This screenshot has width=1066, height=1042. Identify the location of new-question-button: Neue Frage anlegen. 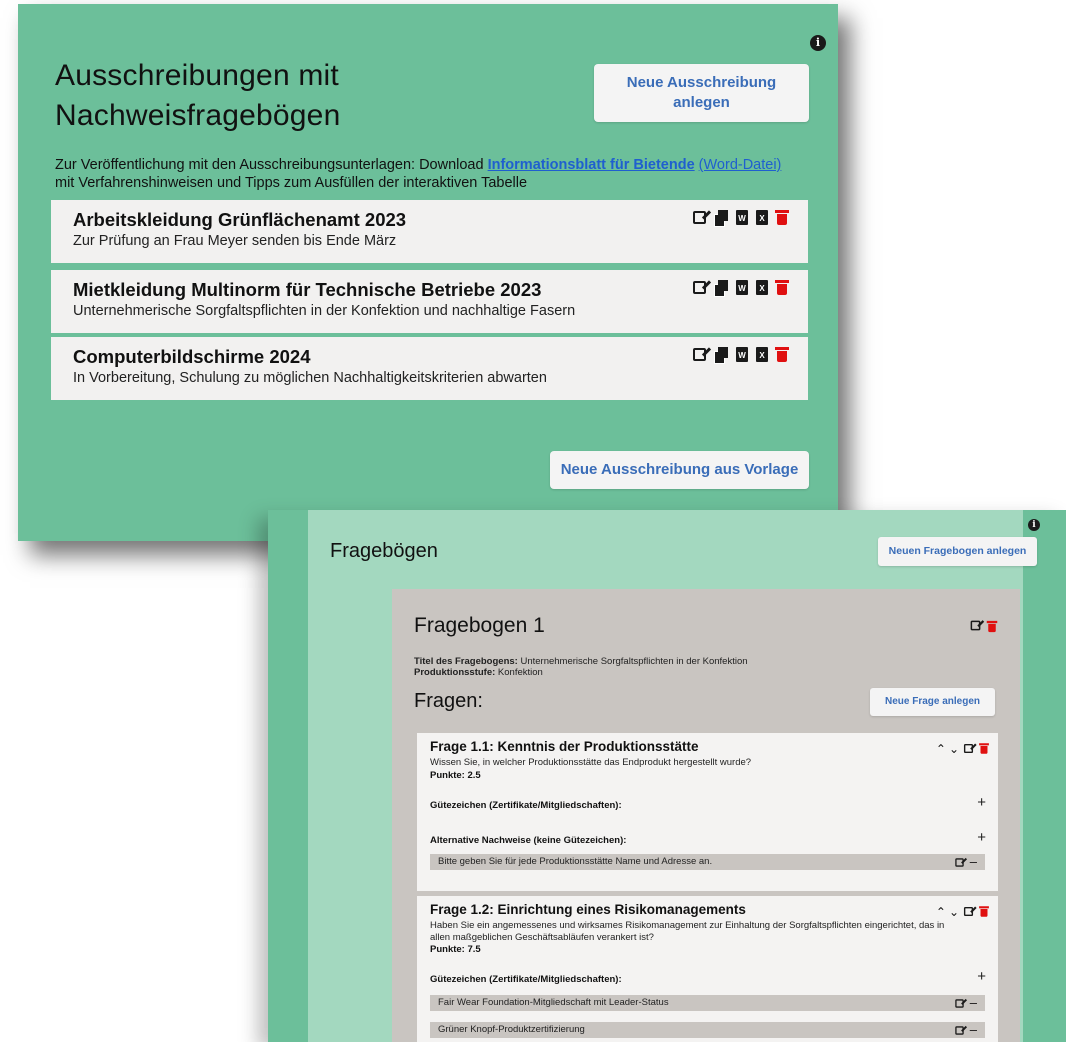
(932, 702).